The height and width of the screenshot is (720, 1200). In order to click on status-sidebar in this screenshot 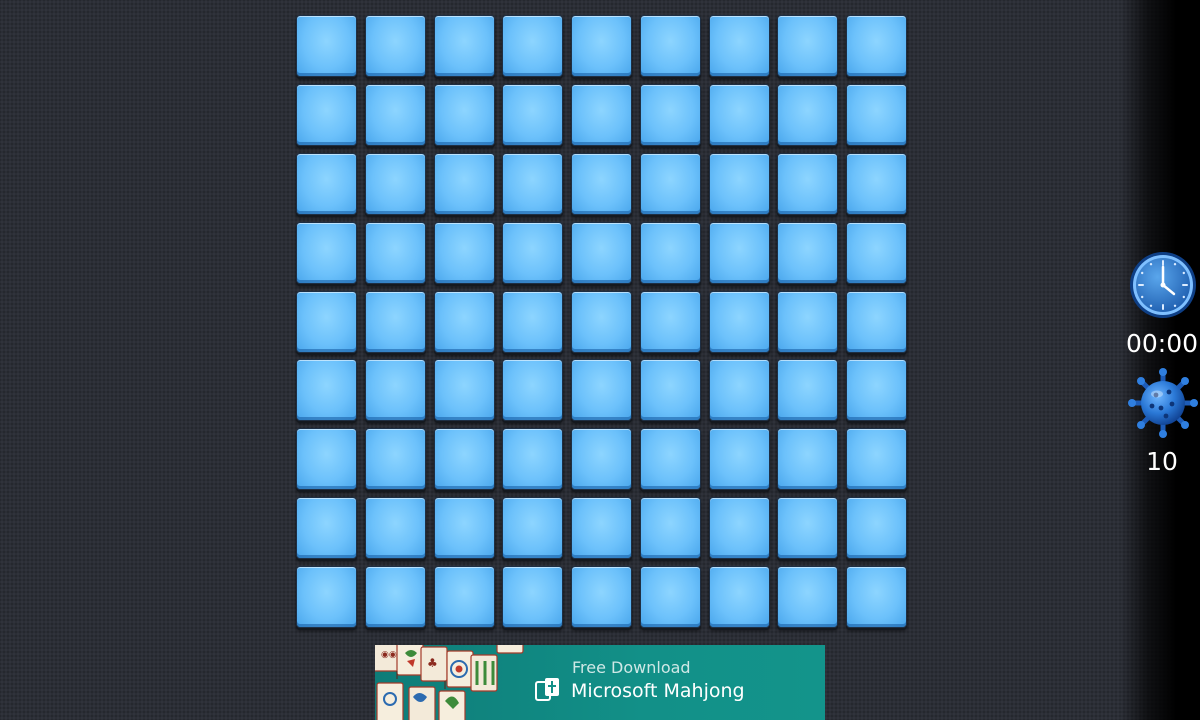, I will do `click(1160, 360)`.